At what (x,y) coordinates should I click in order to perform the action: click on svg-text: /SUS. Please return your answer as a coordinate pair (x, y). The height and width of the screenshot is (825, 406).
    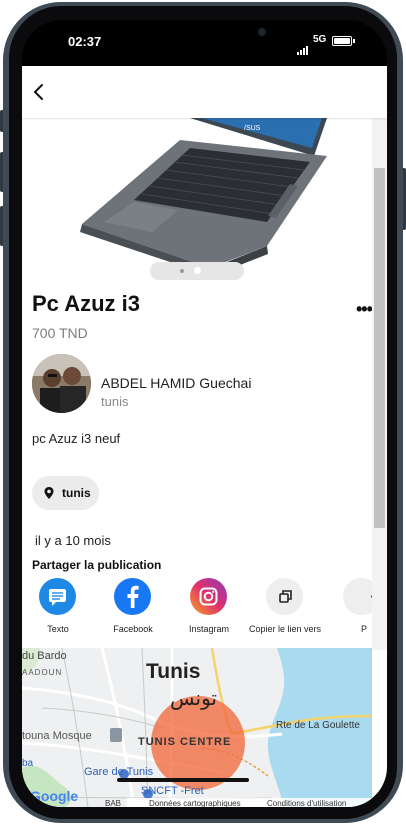
    Looking at the image, I should click on (252, 128).